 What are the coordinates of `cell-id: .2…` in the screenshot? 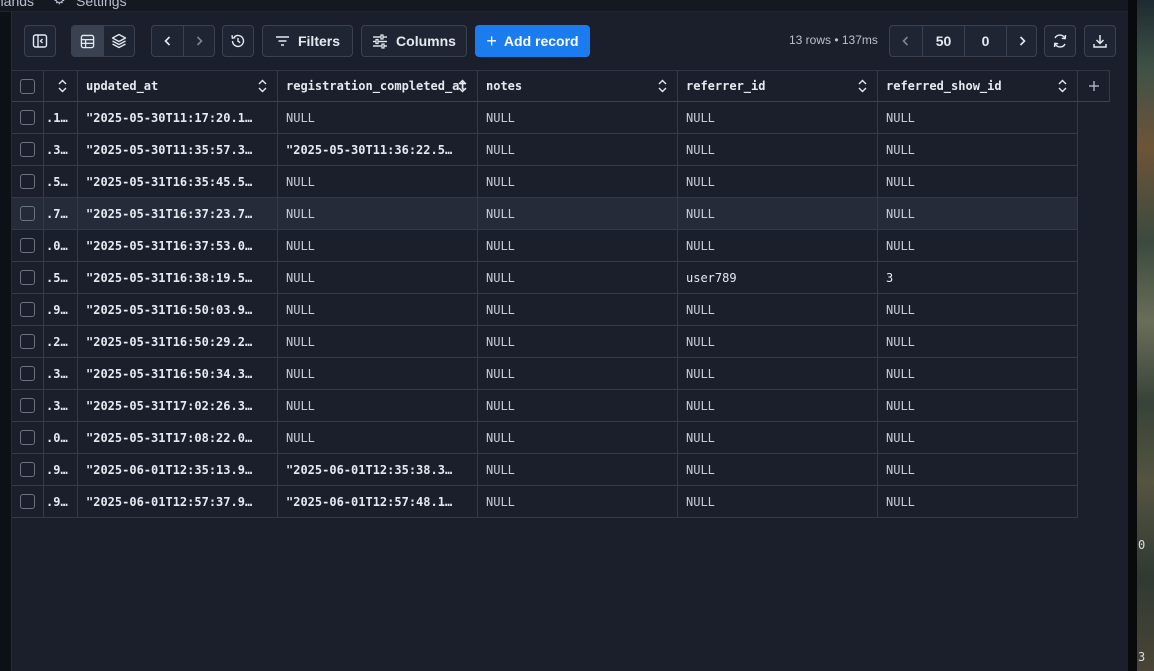 It's located at (61, 341).